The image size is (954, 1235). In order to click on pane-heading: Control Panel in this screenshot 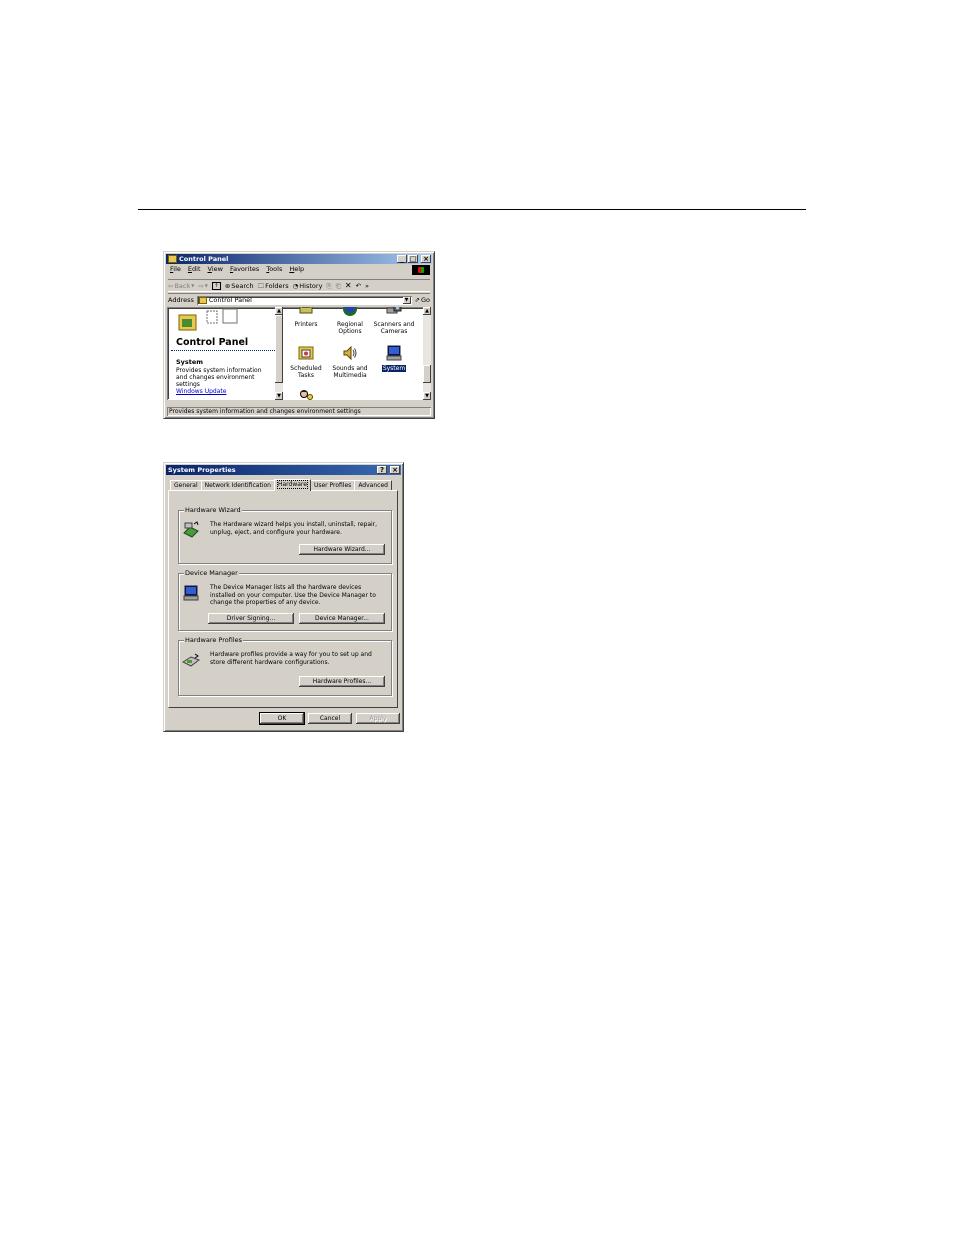, I will do `click(212, 342)`.